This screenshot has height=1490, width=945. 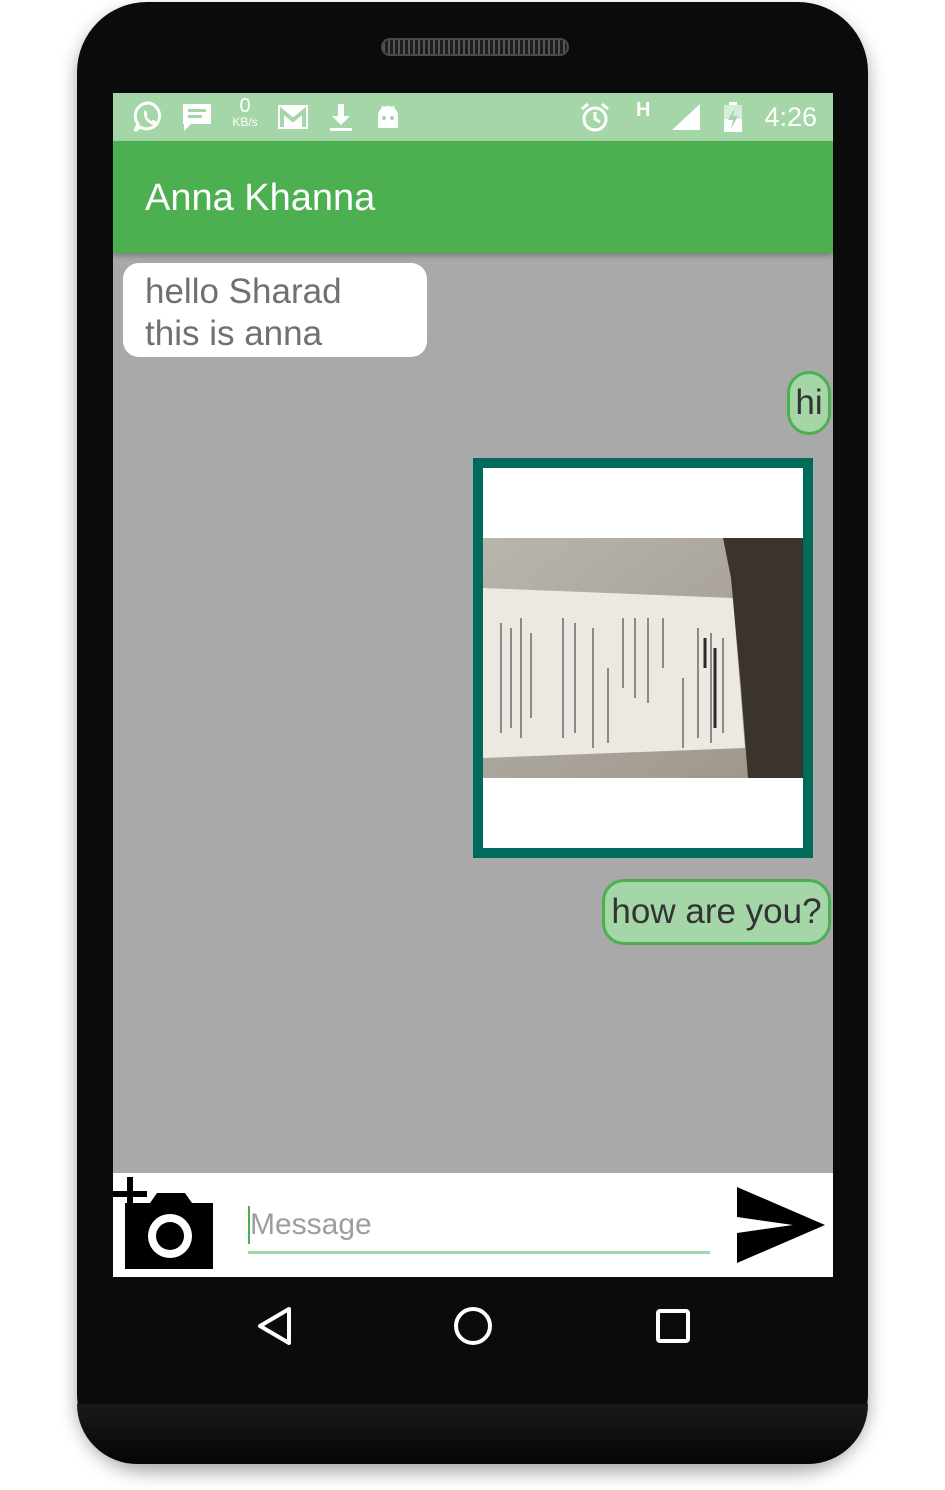 What do you see at coordinates (473, 1328) in the screenshot?
I see `home-circle-icon` at bounding box center [473, 1328].